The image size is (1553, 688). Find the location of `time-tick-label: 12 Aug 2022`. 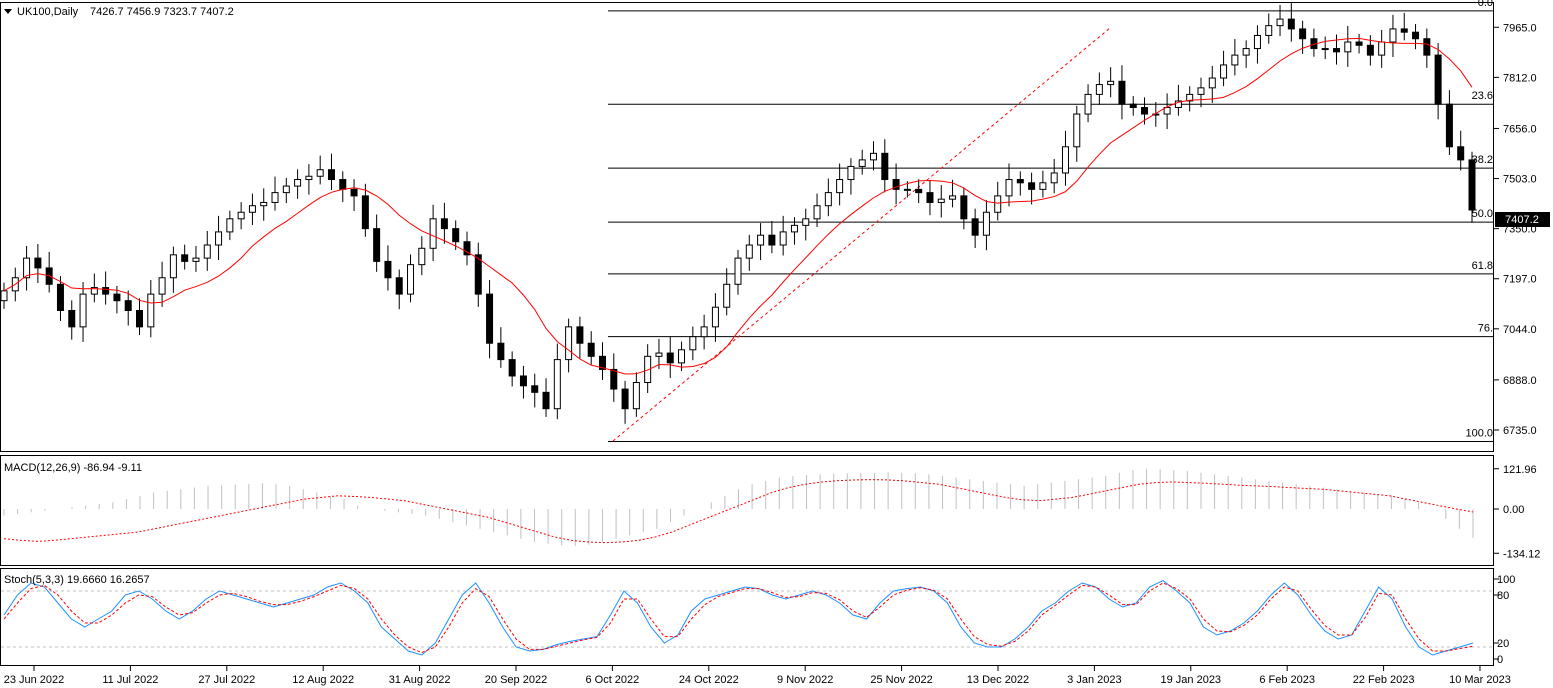

time-tick-label: 12 Aug 2022 is located at coordinates (323, 680).